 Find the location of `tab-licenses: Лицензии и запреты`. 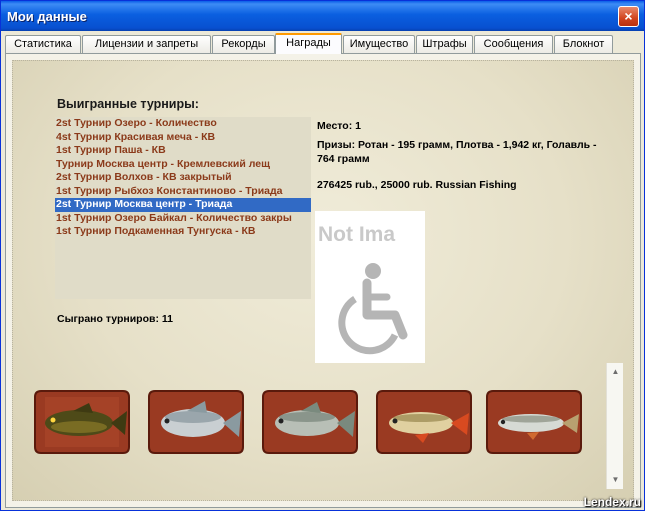

tab-licenses: Лицензии и запреты is located at coordinates (146, 44).